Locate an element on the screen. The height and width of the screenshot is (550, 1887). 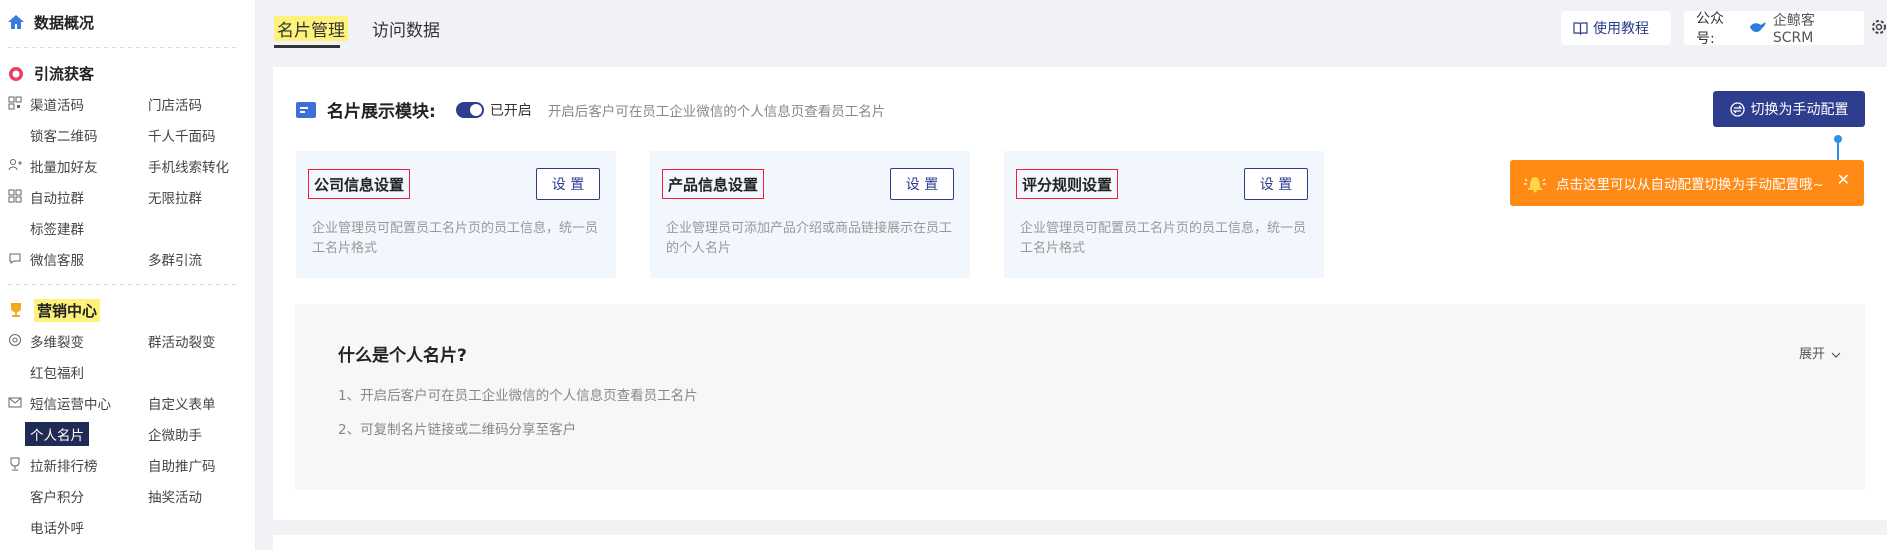
book-icon is located at coordinates (1580, 28).